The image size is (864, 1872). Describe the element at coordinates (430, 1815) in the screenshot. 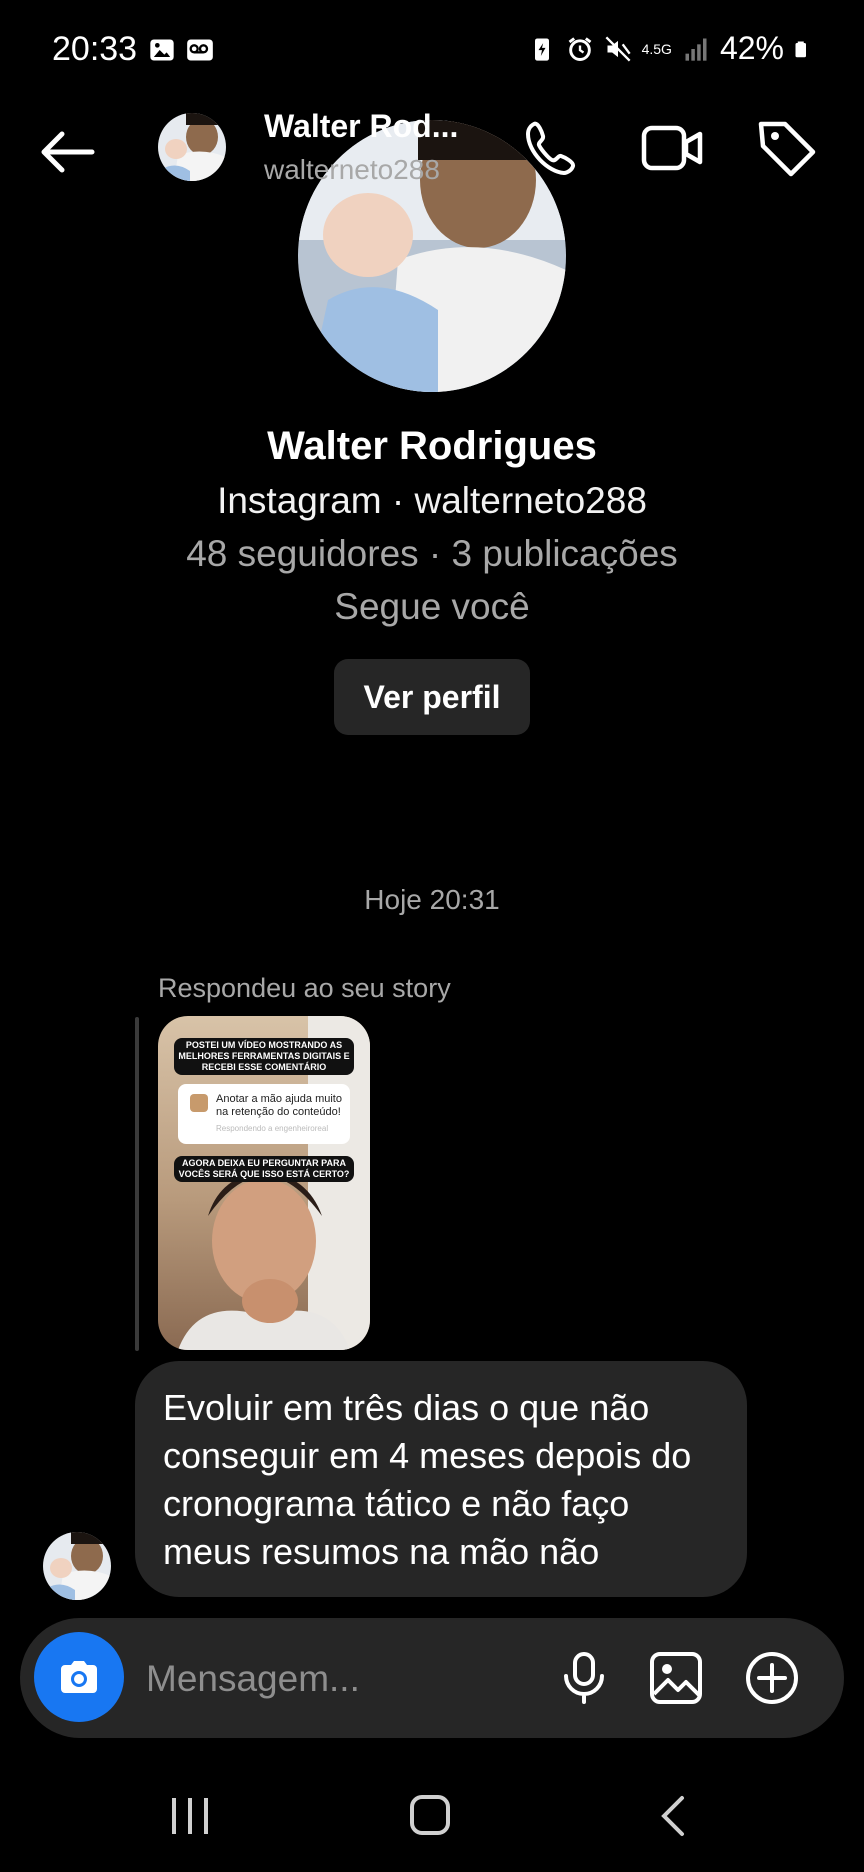

I see `home-icon` at that location.